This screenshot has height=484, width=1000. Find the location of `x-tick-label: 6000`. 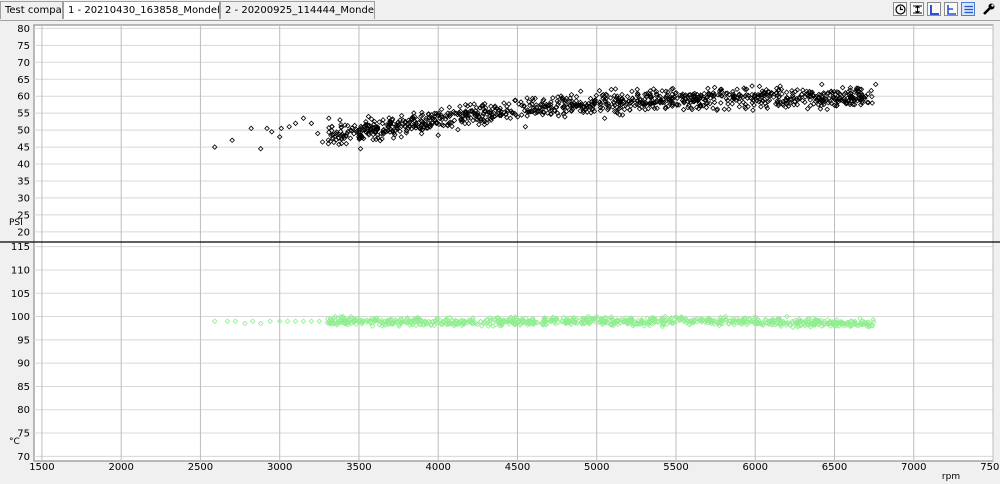

x-tick-label: 6000 is located at coordinates (755, 467).